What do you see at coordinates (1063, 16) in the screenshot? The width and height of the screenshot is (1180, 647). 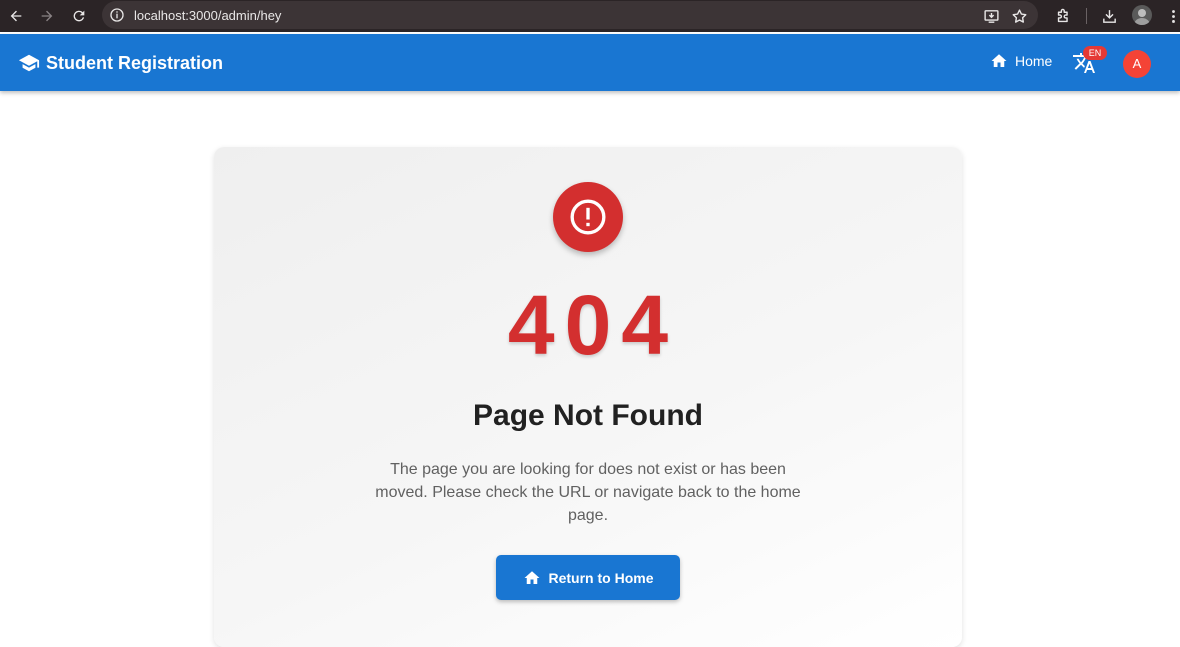 I see `extensions-icon` at bounding box center [1063, 16].